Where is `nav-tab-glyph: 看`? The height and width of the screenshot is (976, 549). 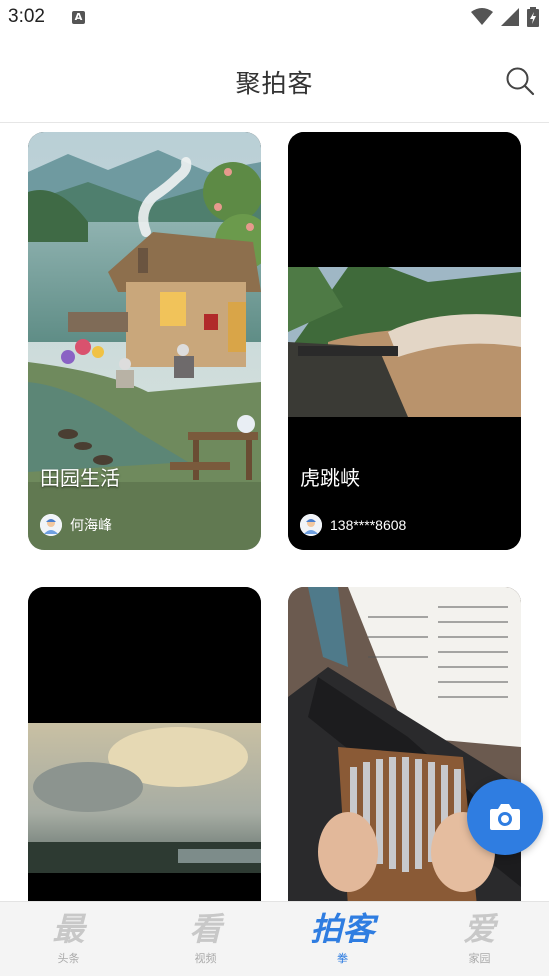
nav-tab-glyph: 看 is located at coordinates (205, 929).